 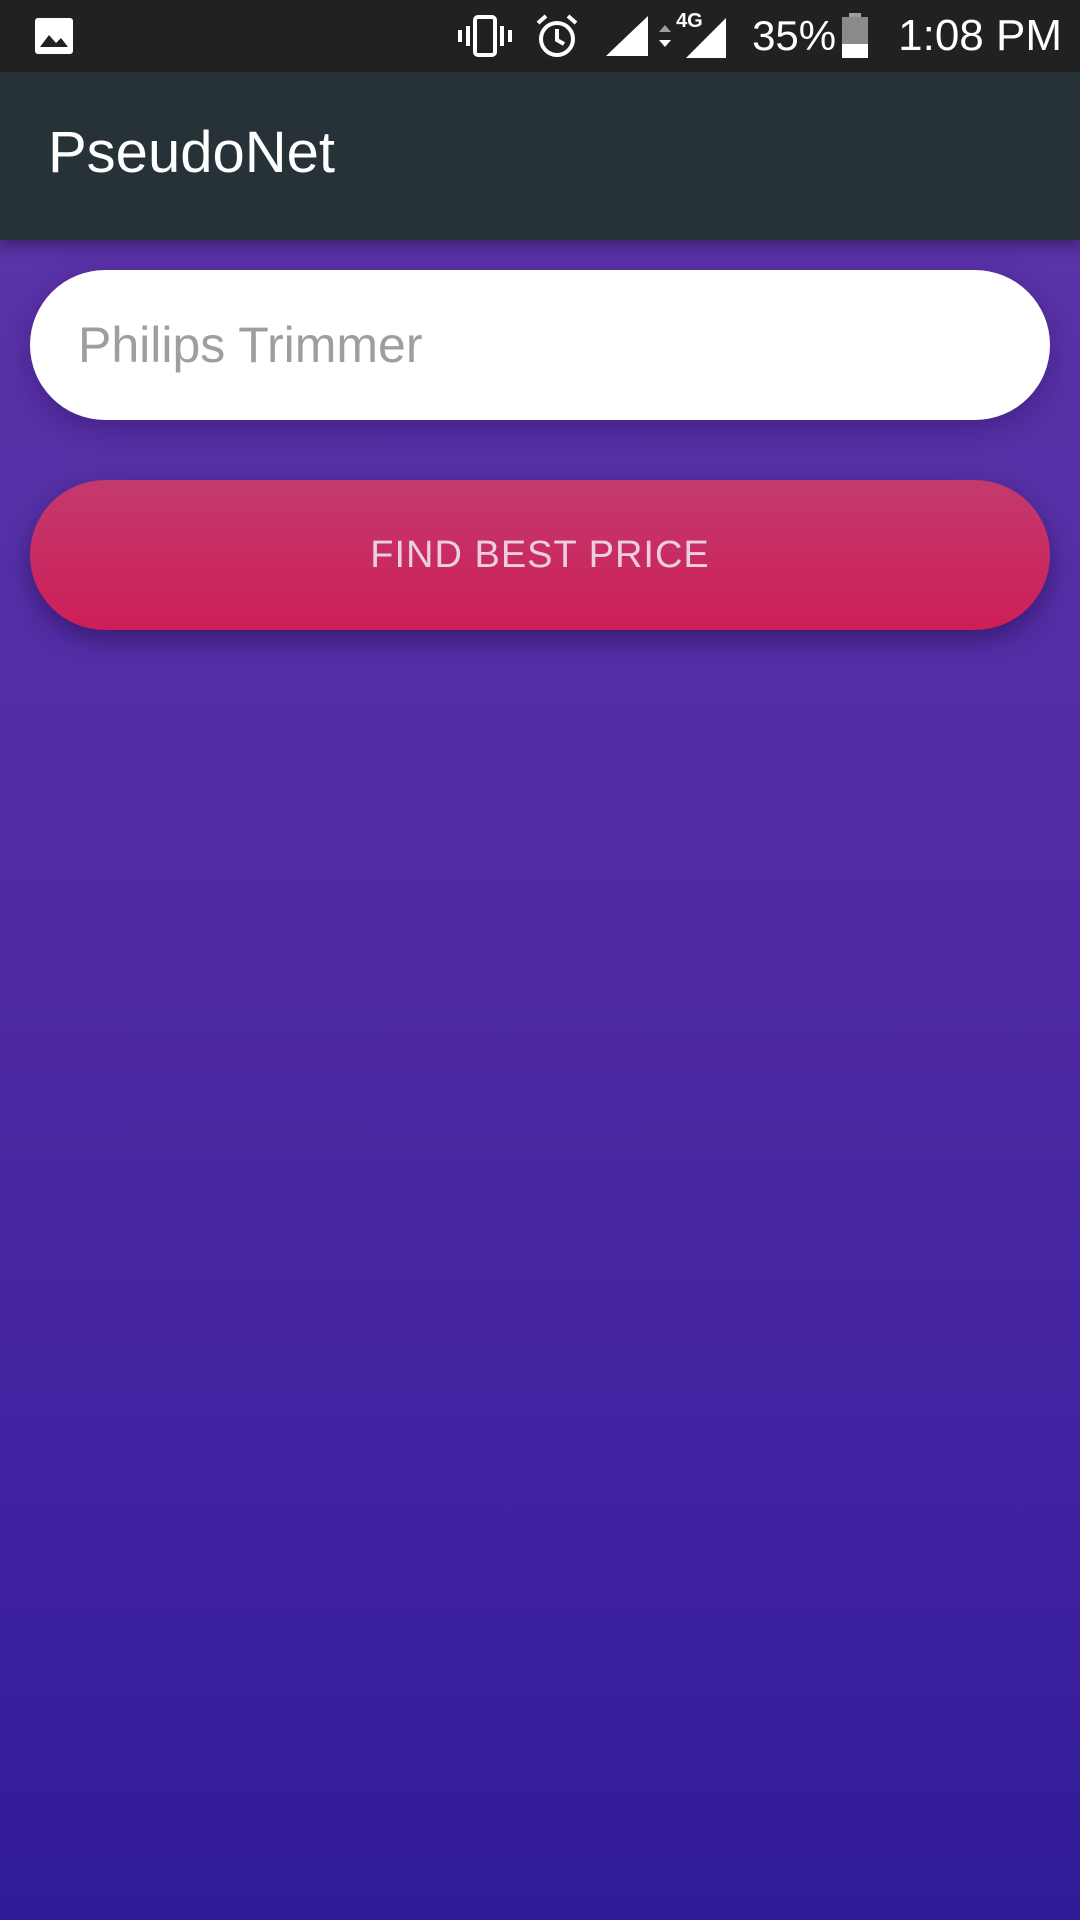 What do you see at coordinates (540, 555) in the screenshot?
I see `find-best-price-button: FIND BEST PRICE` at bounding box center [540, 555].